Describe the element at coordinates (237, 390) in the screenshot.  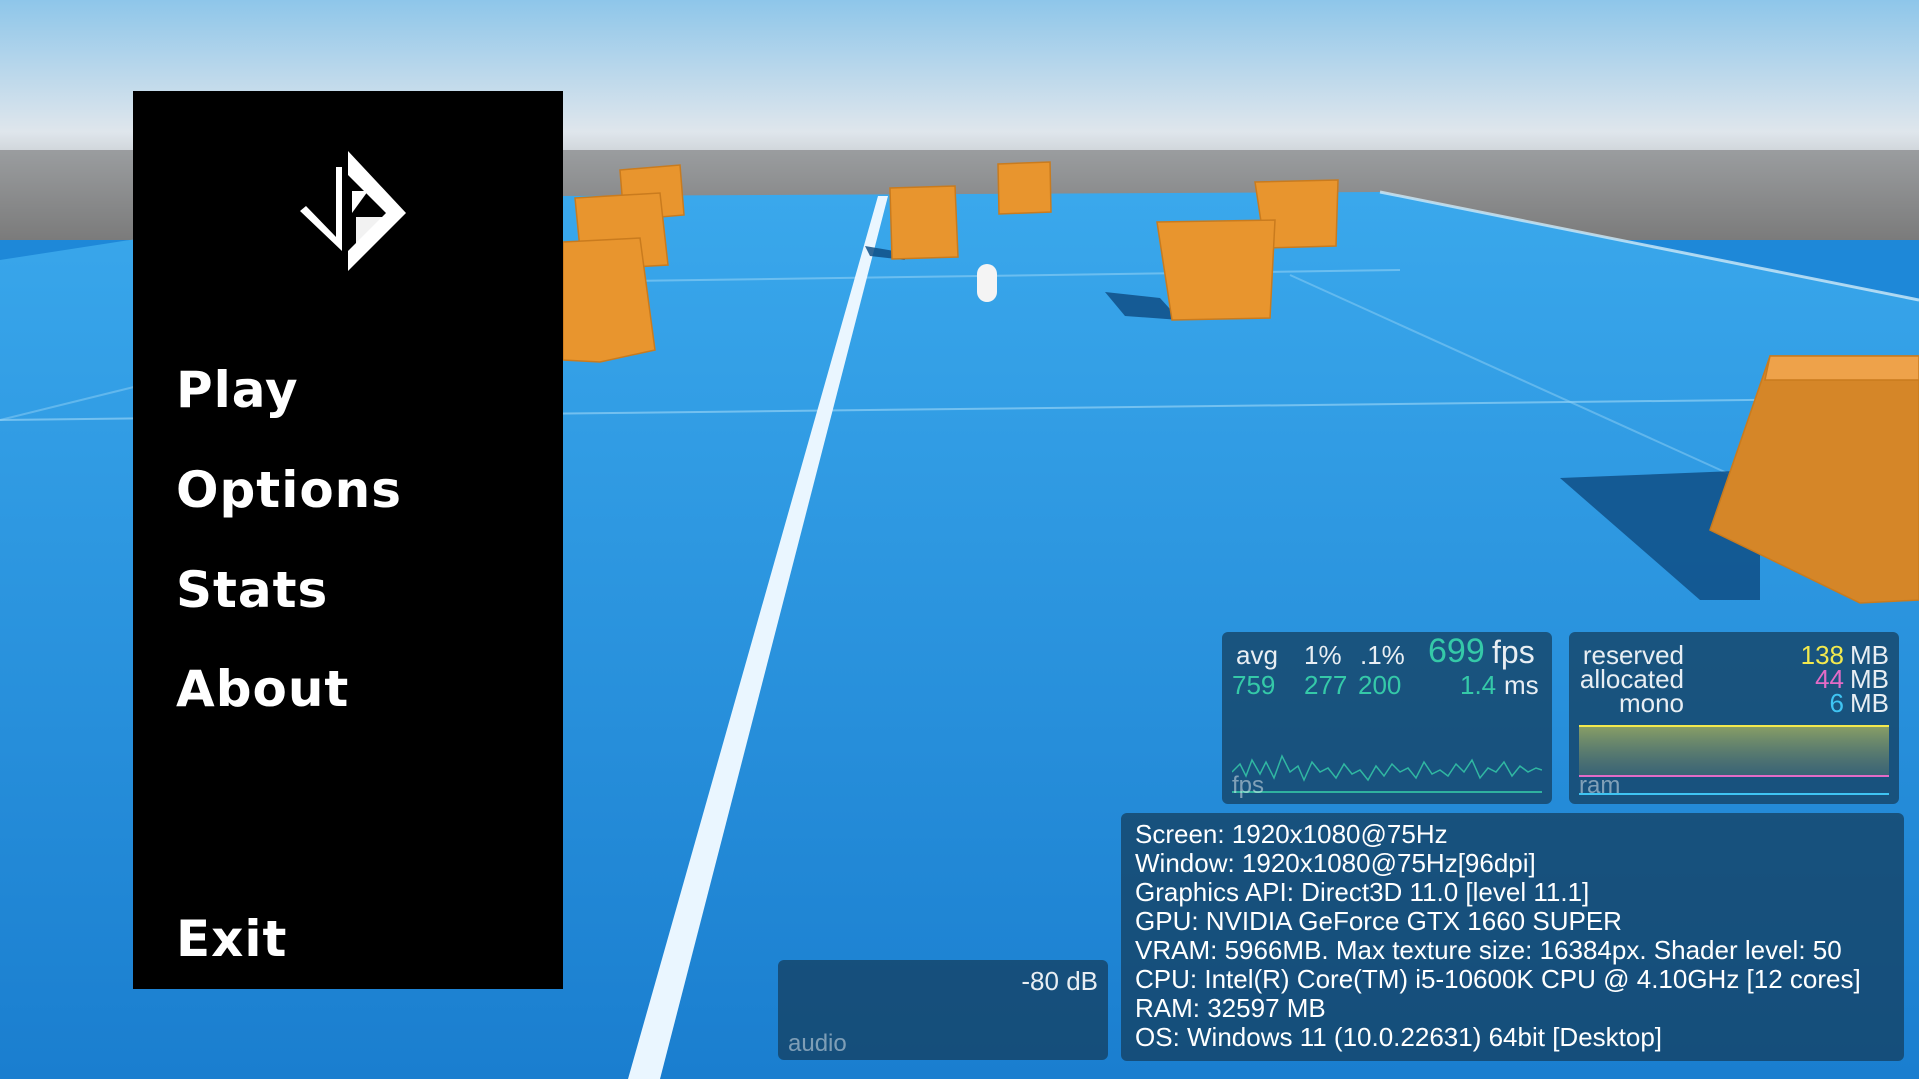
I see `play-button: Play` at that location.